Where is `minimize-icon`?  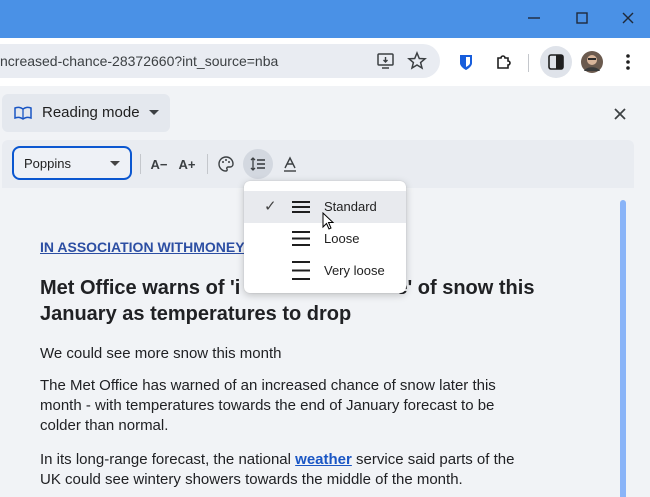
minimize-icon is located at coordinates (534, 18).